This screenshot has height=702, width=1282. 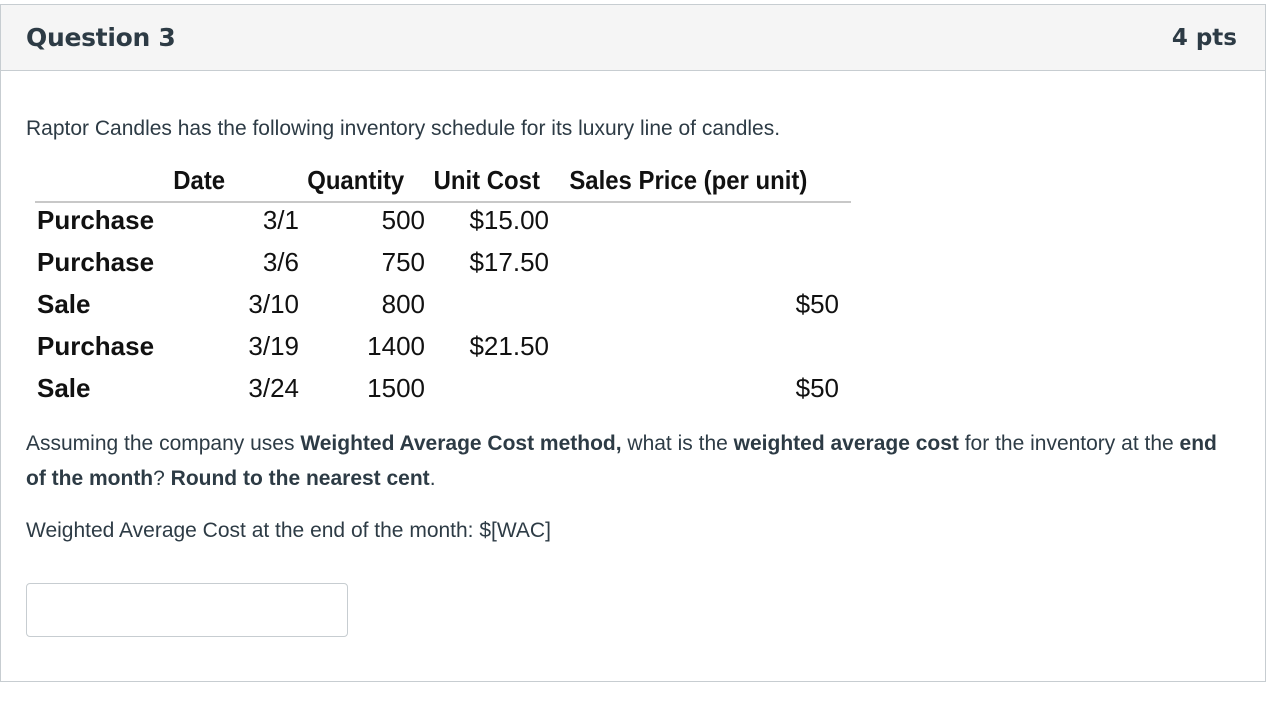 I want to click on row-quantity: 500, so click(x=403, y=220).